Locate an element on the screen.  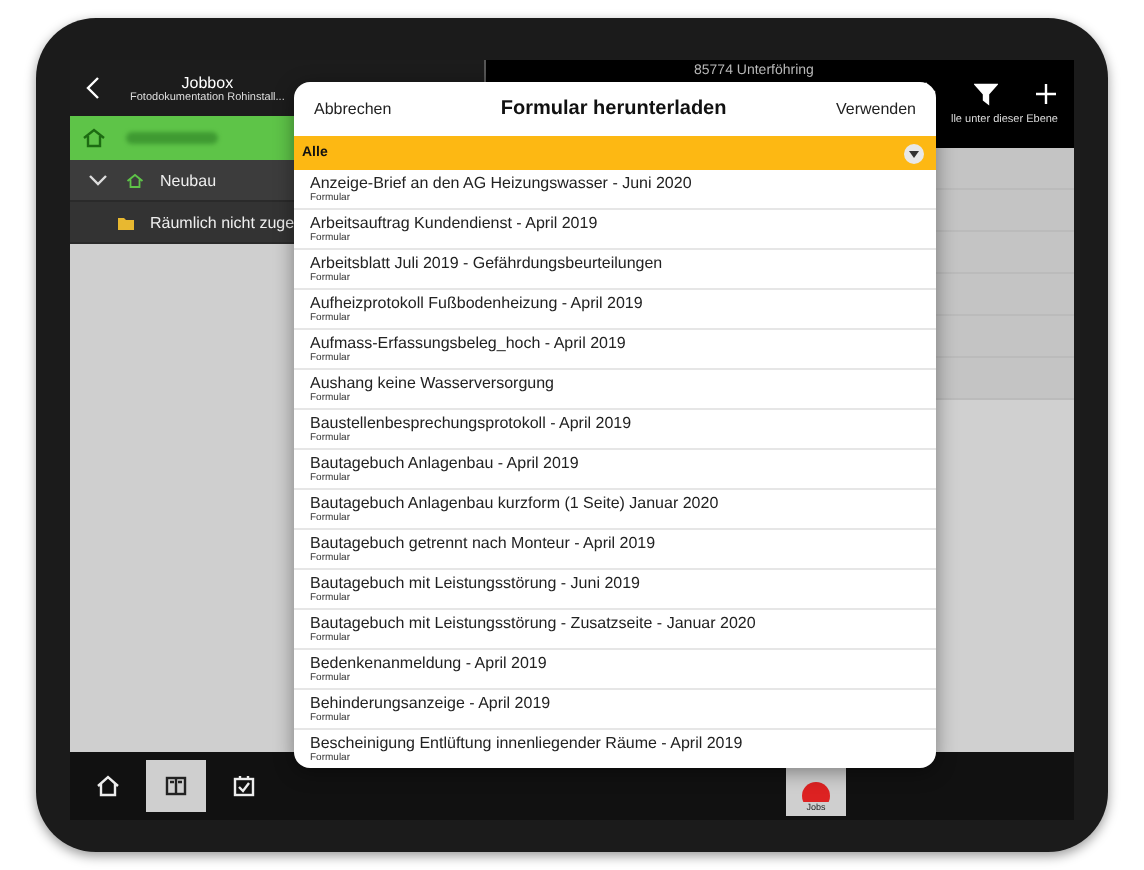
use-button: Verwenden is located at coordinates (875, 109).